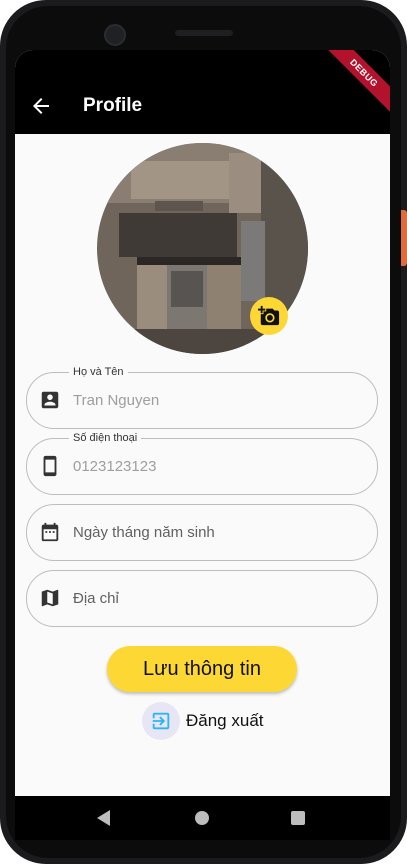 Image resolution: width=407 pixels, height=864 pixels. What do you see at coordinates (144, 532) in the screenshot?
I see `birthdate-placeholder: Ngày tháng năm sinh` at bounding box center [144, 532].